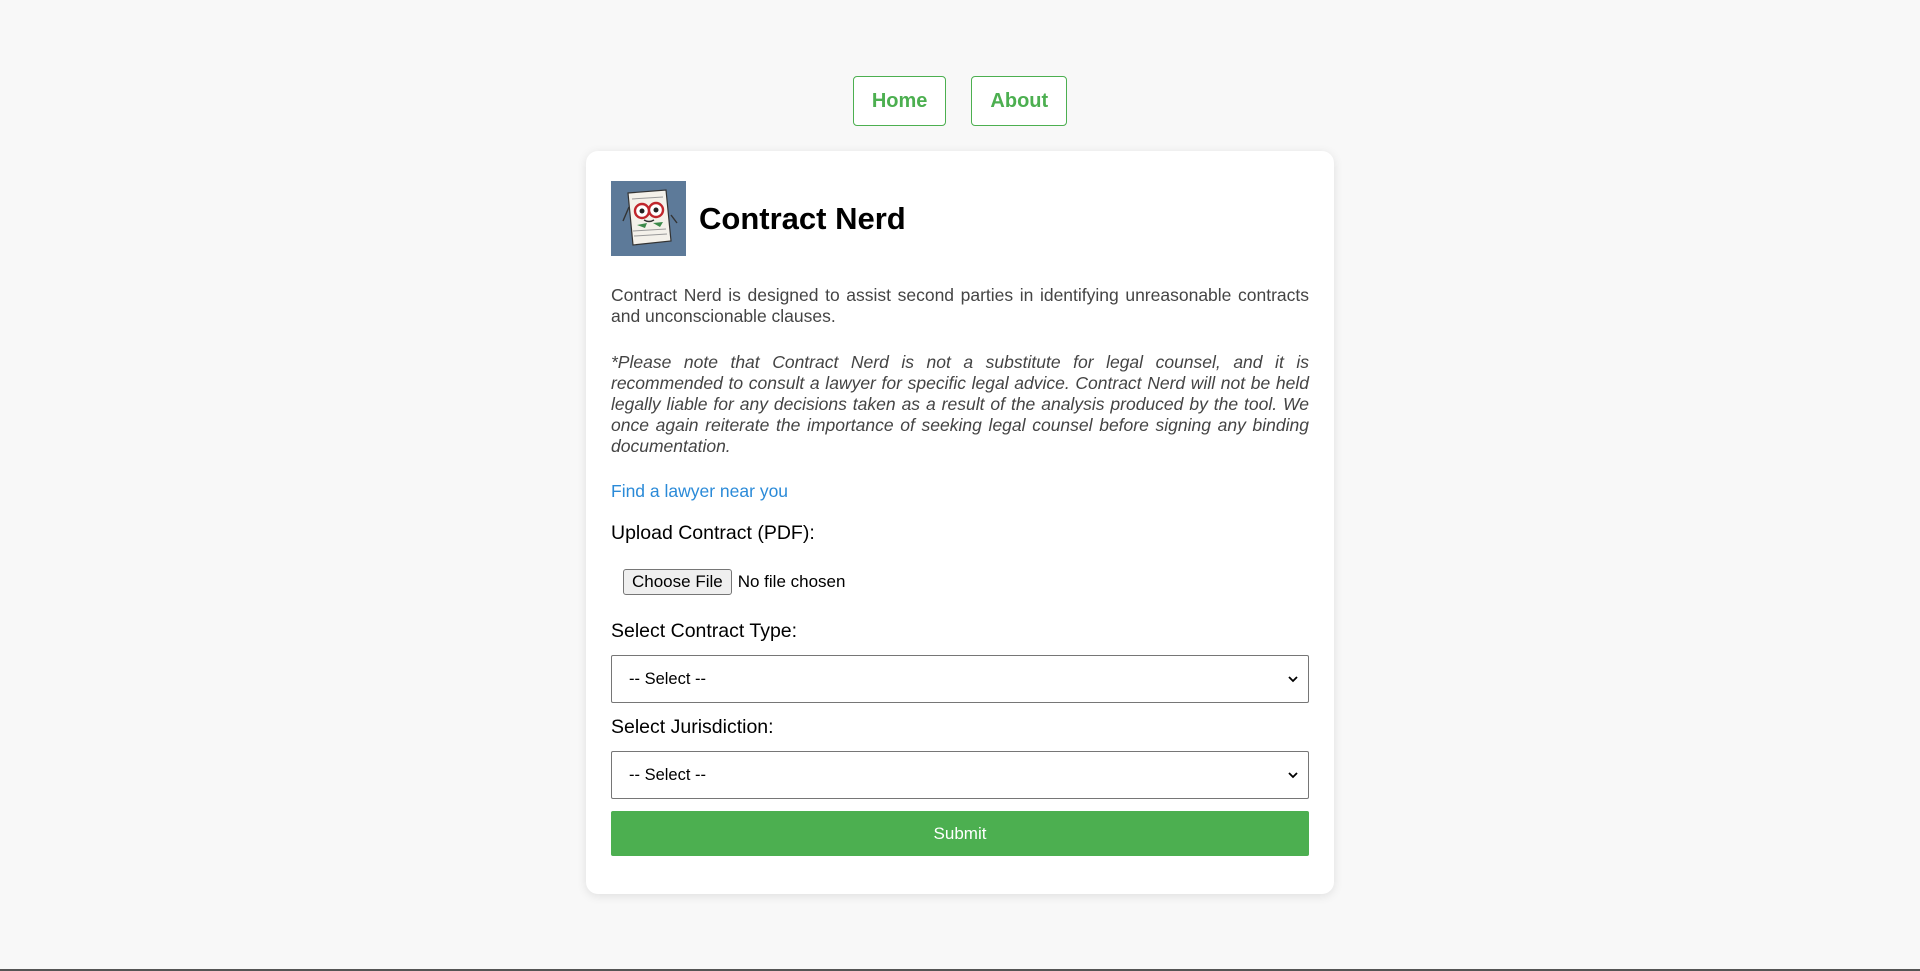 This screenshot has height=971, width=1920. I want to click on find-lawyer-link: Find a lawyer near you, so click(699, 491).